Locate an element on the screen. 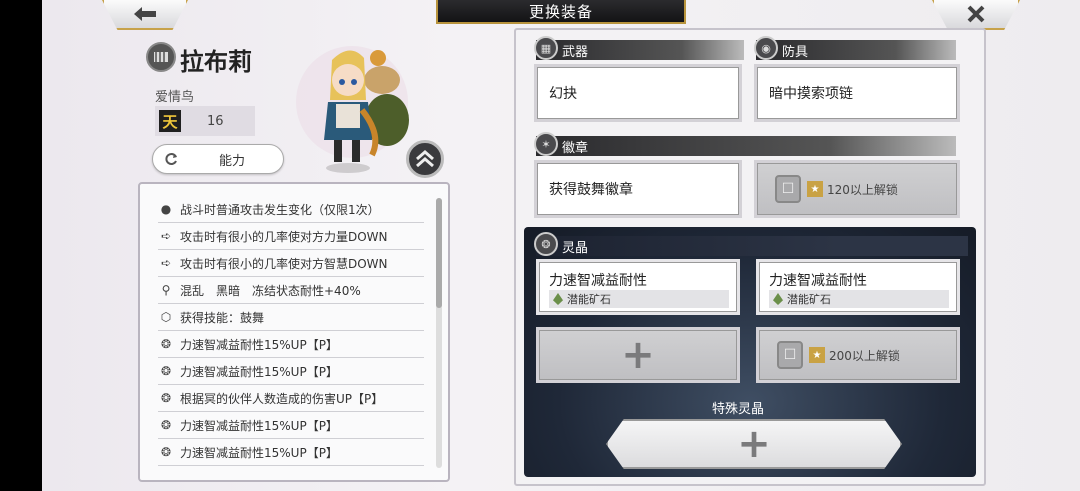 The height and width of the screenshot is (491, 1080). crystal-slot-locked: ☐ ★ 200以上解锁 is located at coordinates (858, 355).